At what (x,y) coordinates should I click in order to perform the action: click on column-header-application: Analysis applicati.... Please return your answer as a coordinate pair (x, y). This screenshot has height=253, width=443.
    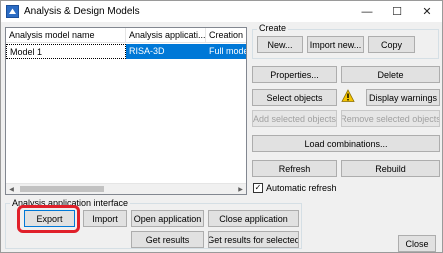
    Looking at the image, I should click on (166, 35).